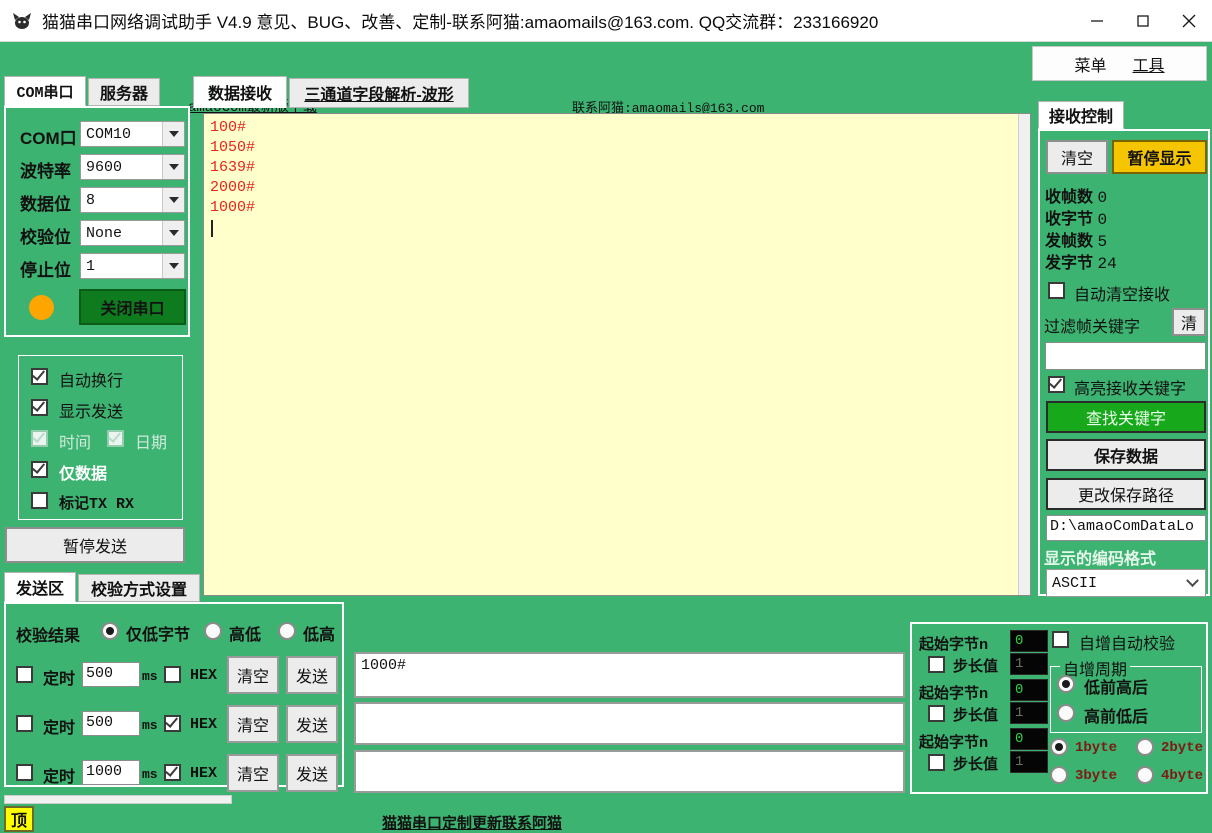 The height and width of the screenshot is (833, 1212). Describe the element at coordinates (124, 92) in the screenshot. I see `tab-server: 服务器` at that location.